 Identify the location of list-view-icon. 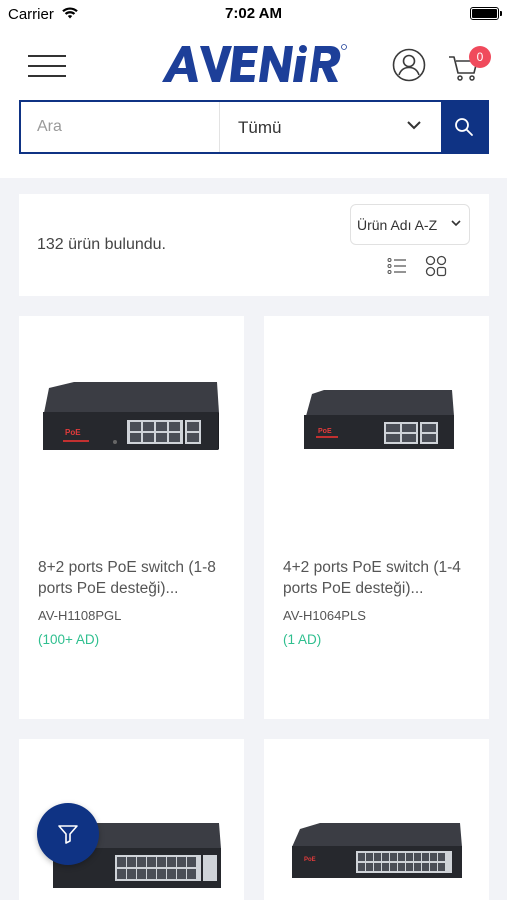
(396, 266).